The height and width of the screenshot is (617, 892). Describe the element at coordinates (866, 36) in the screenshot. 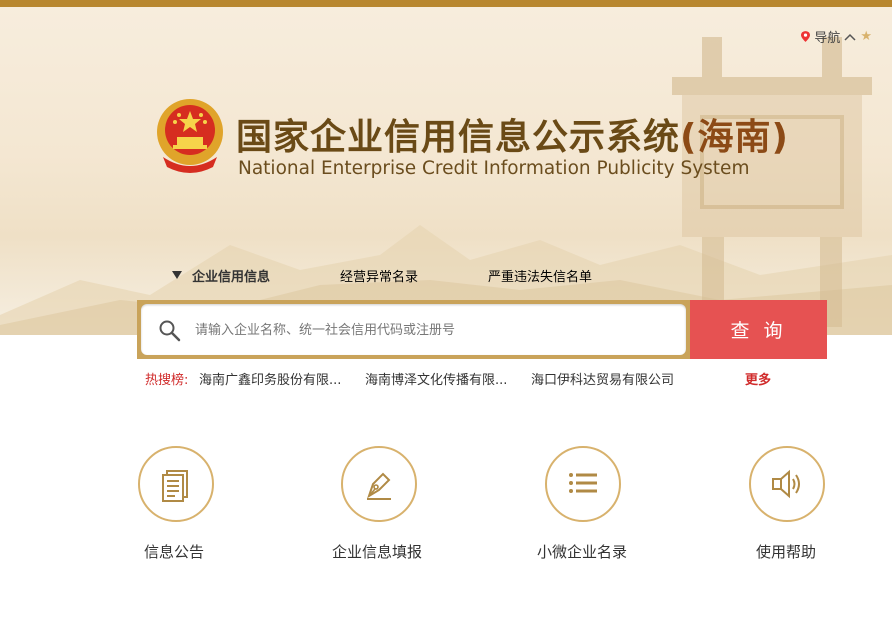

I see `star-icon: ★` at that location.